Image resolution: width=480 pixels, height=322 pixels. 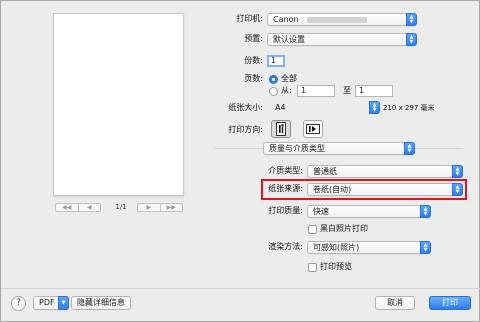 What do you see at coordinates (321, 211) in the screenshot?
I see `print-quality-value: 快速` at bounding box center [321, 211].